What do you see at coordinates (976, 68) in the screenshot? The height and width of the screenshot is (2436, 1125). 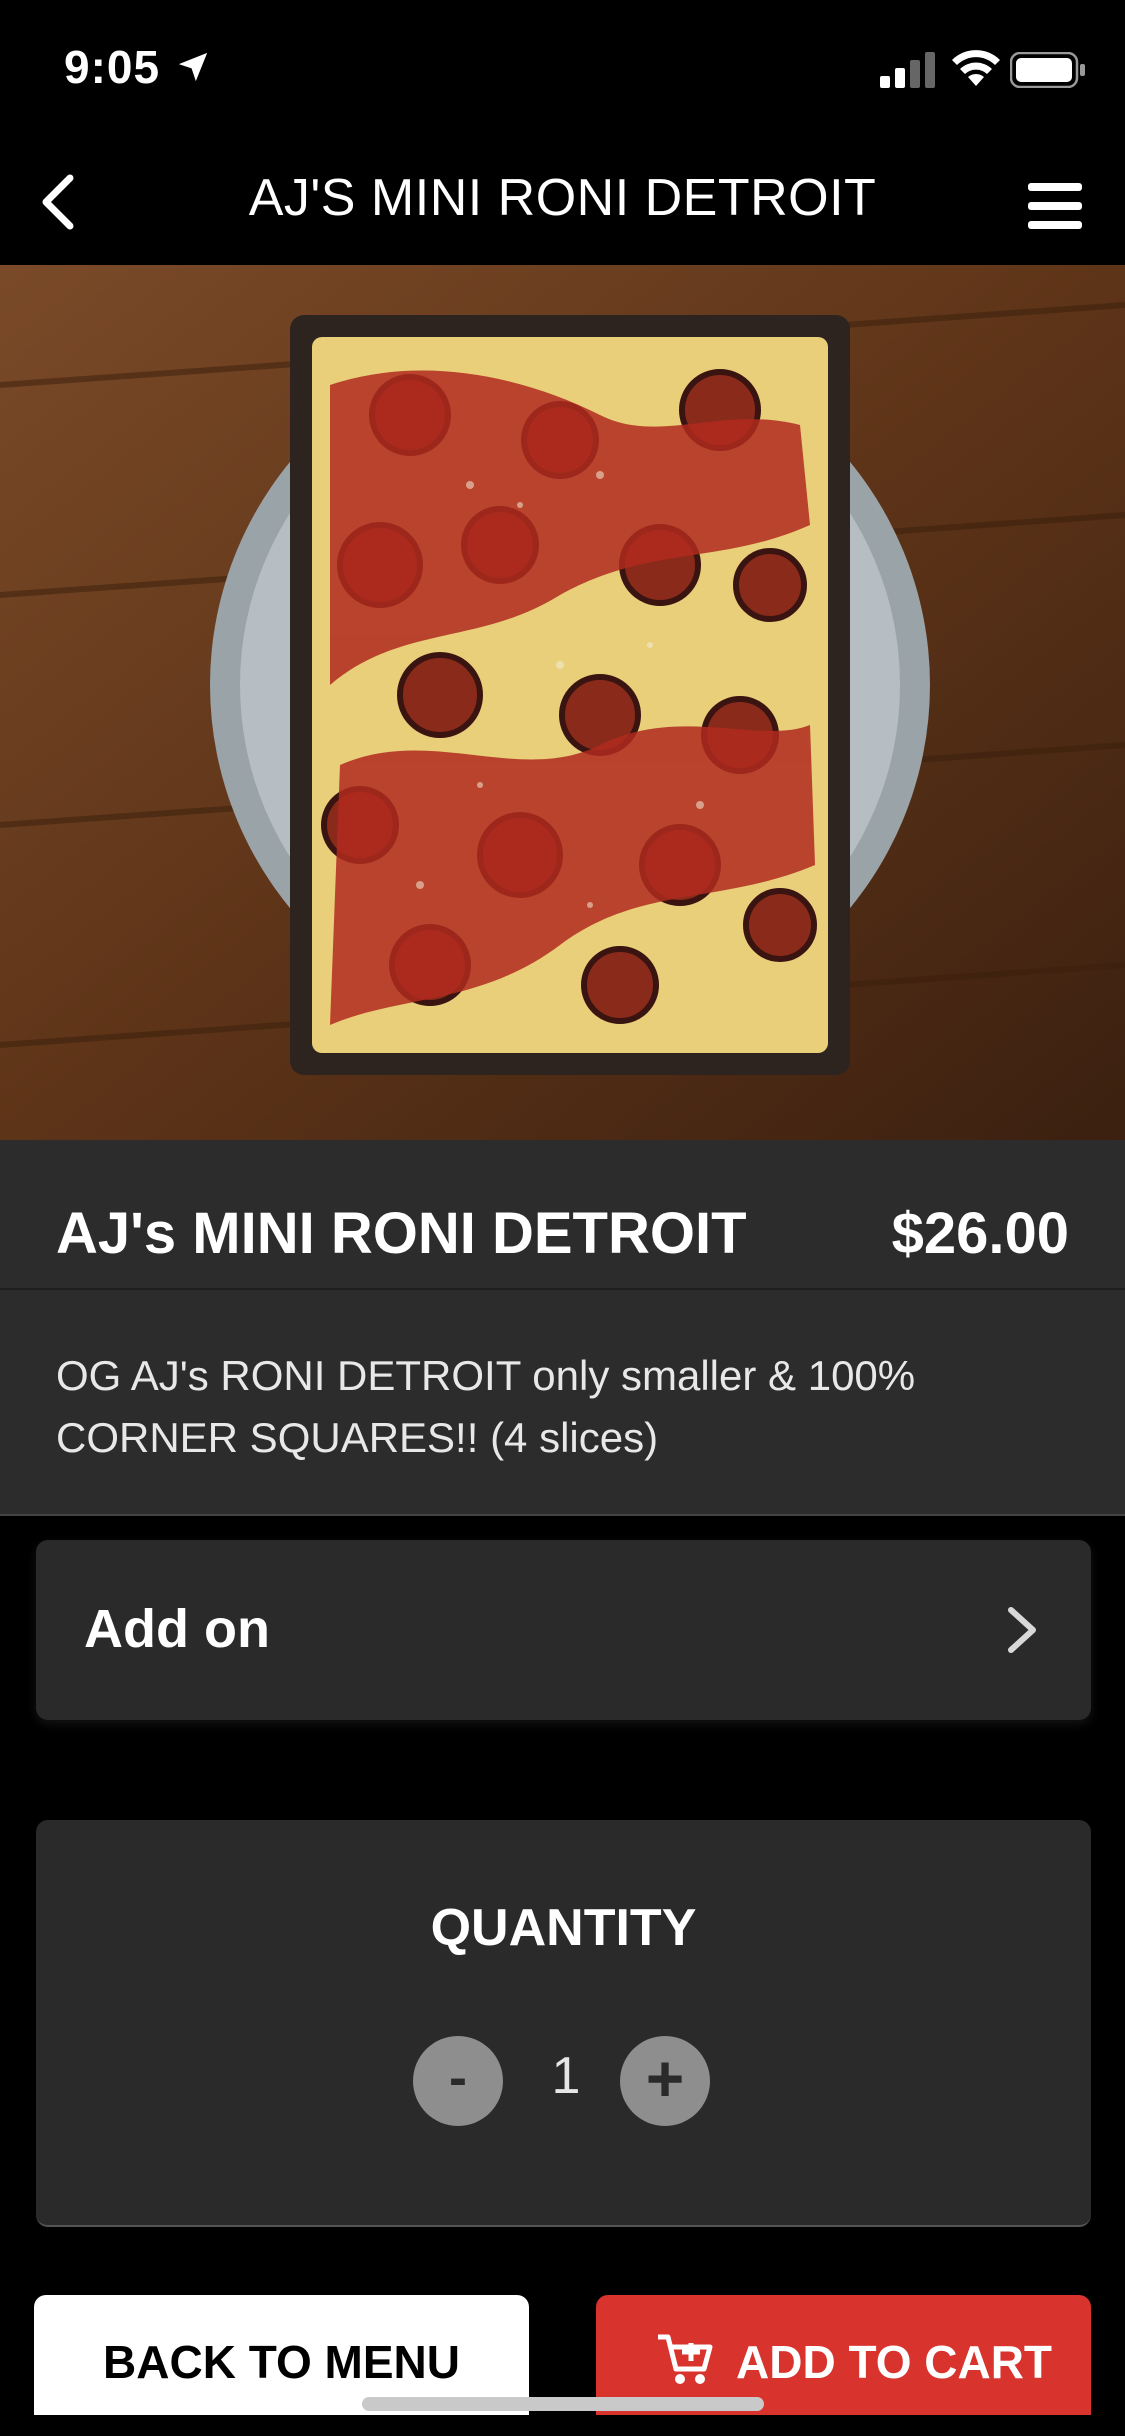 I see `wifi-icon` at bounding box center [976, 68].